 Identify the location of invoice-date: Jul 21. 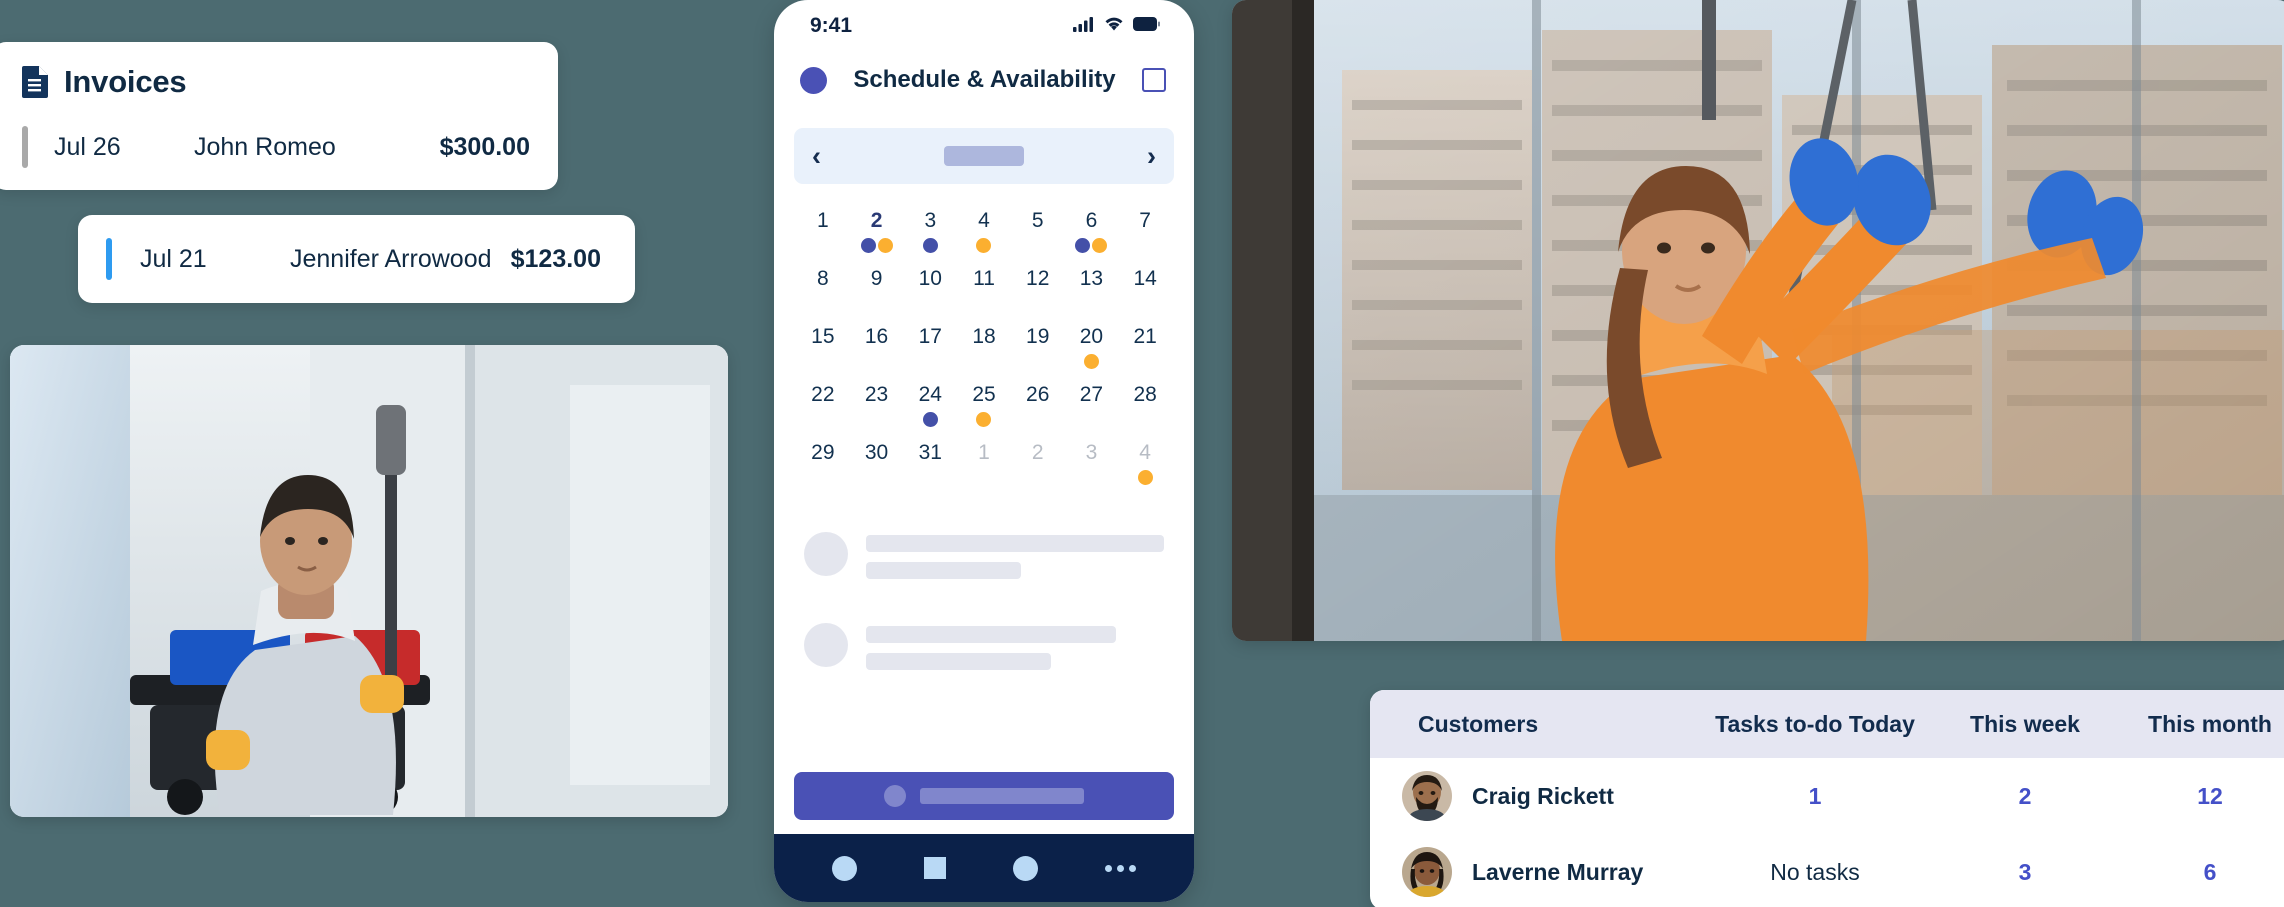
(173, 258).